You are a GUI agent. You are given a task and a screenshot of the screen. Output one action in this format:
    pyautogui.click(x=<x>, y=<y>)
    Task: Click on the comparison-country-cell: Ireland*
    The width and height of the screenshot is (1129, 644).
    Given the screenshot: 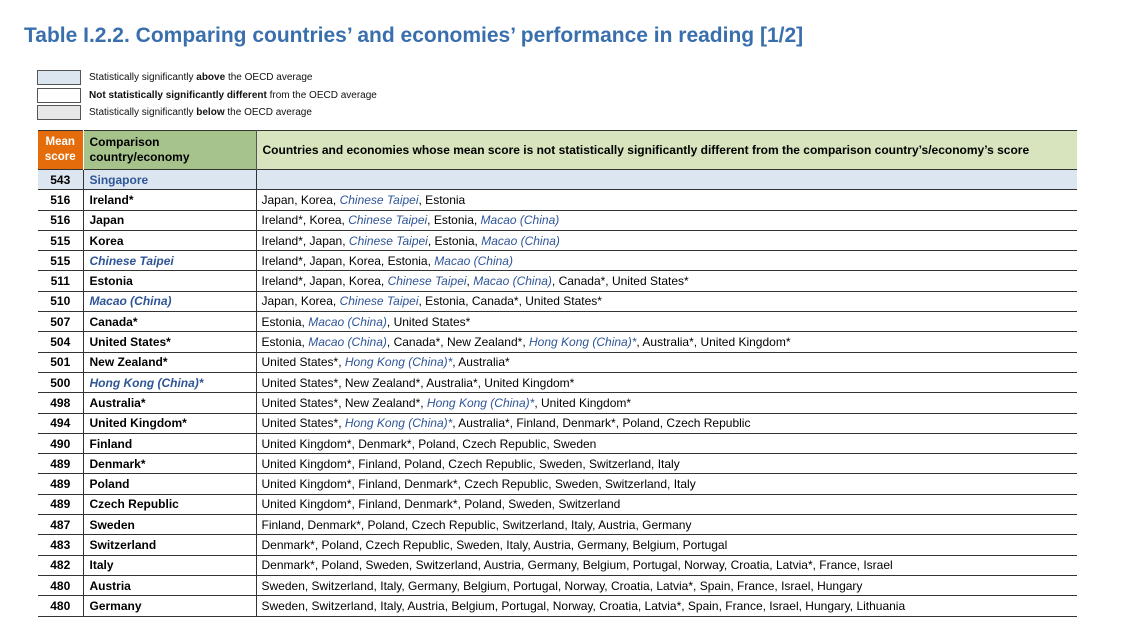 What is the action you would take?
    pyautogui.click(x=170, y=200)
    